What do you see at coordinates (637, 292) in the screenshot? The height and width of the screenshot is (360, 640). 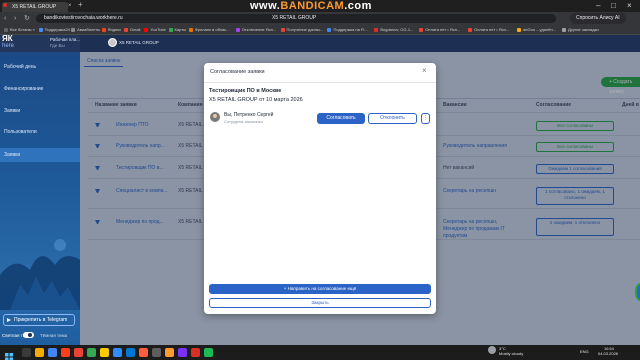 I see `support-chat-button` at bounding box center [637, 292].